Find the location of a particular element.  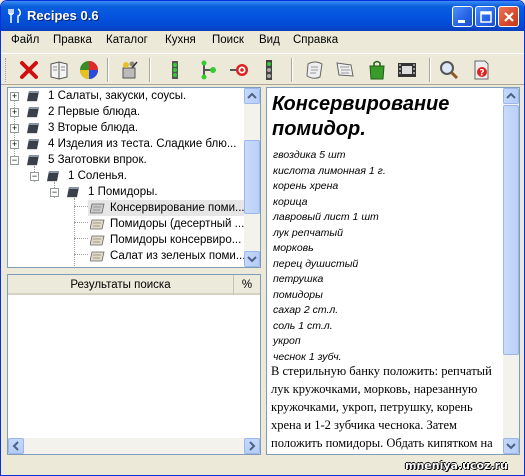

ingredient: морковь is located at coordinates (293, 248).